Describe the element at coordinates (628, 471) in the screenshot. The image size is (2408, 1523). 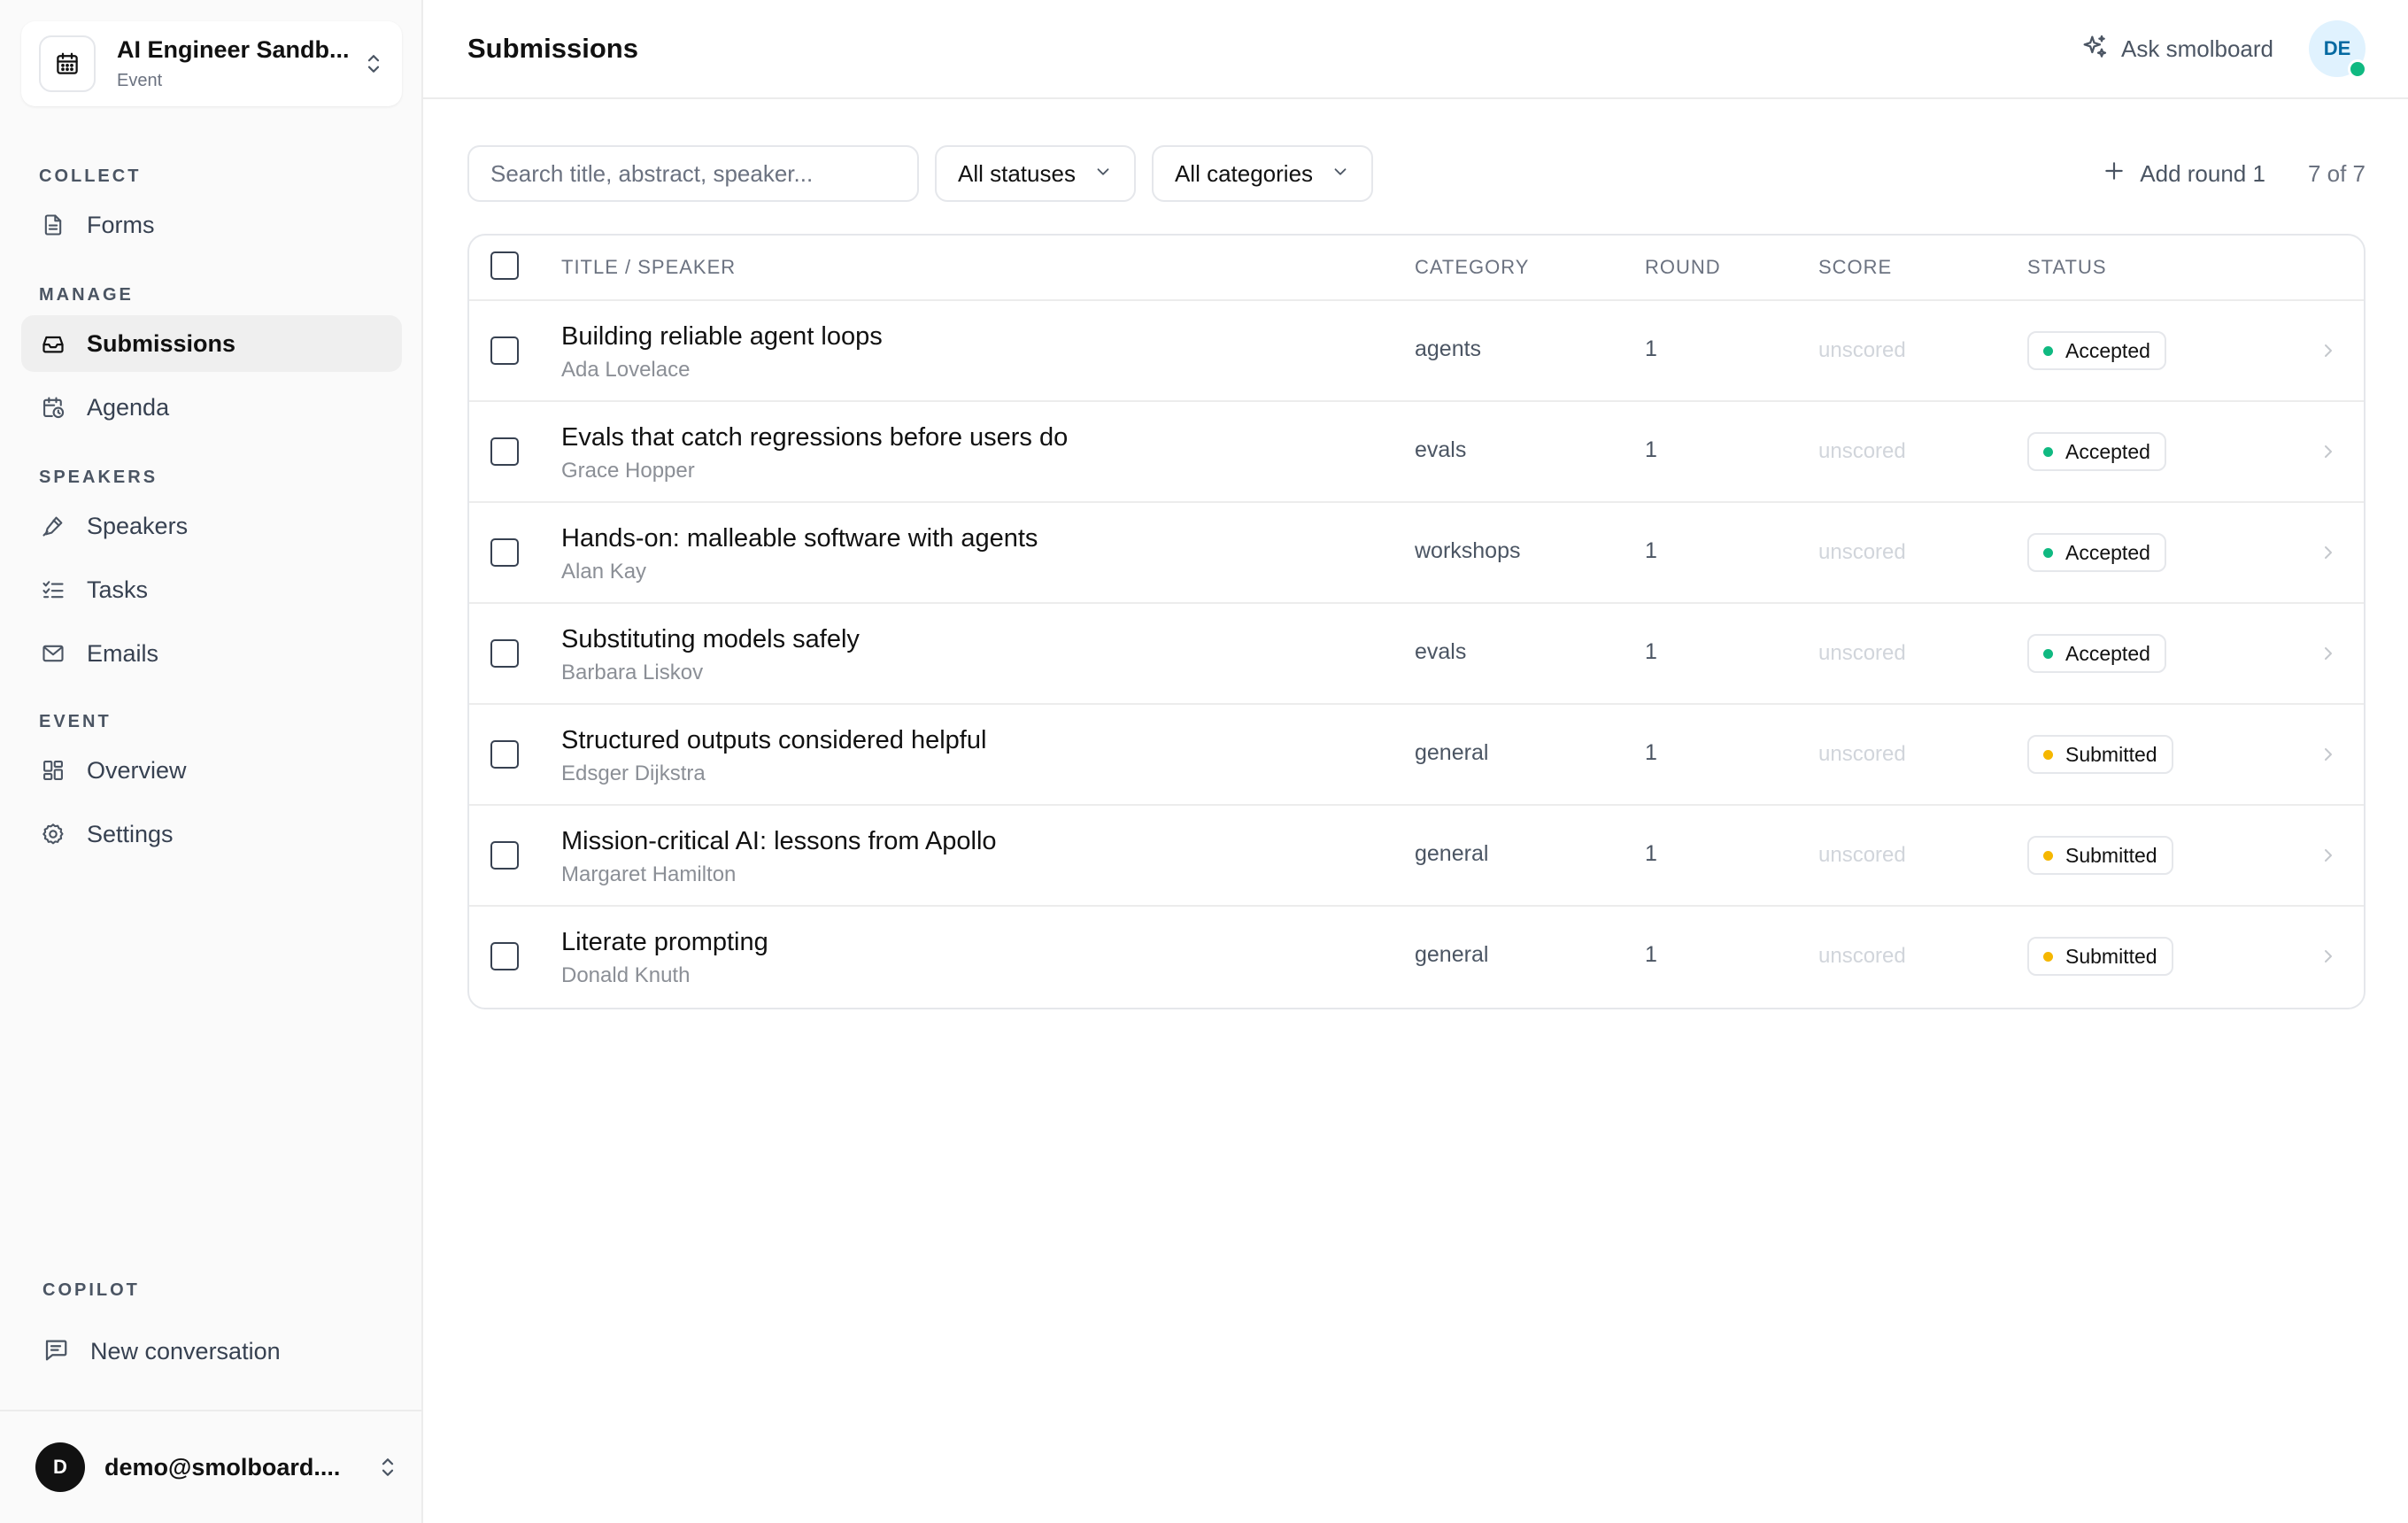
I see `speaker-name: Grace Hopper` at that location.